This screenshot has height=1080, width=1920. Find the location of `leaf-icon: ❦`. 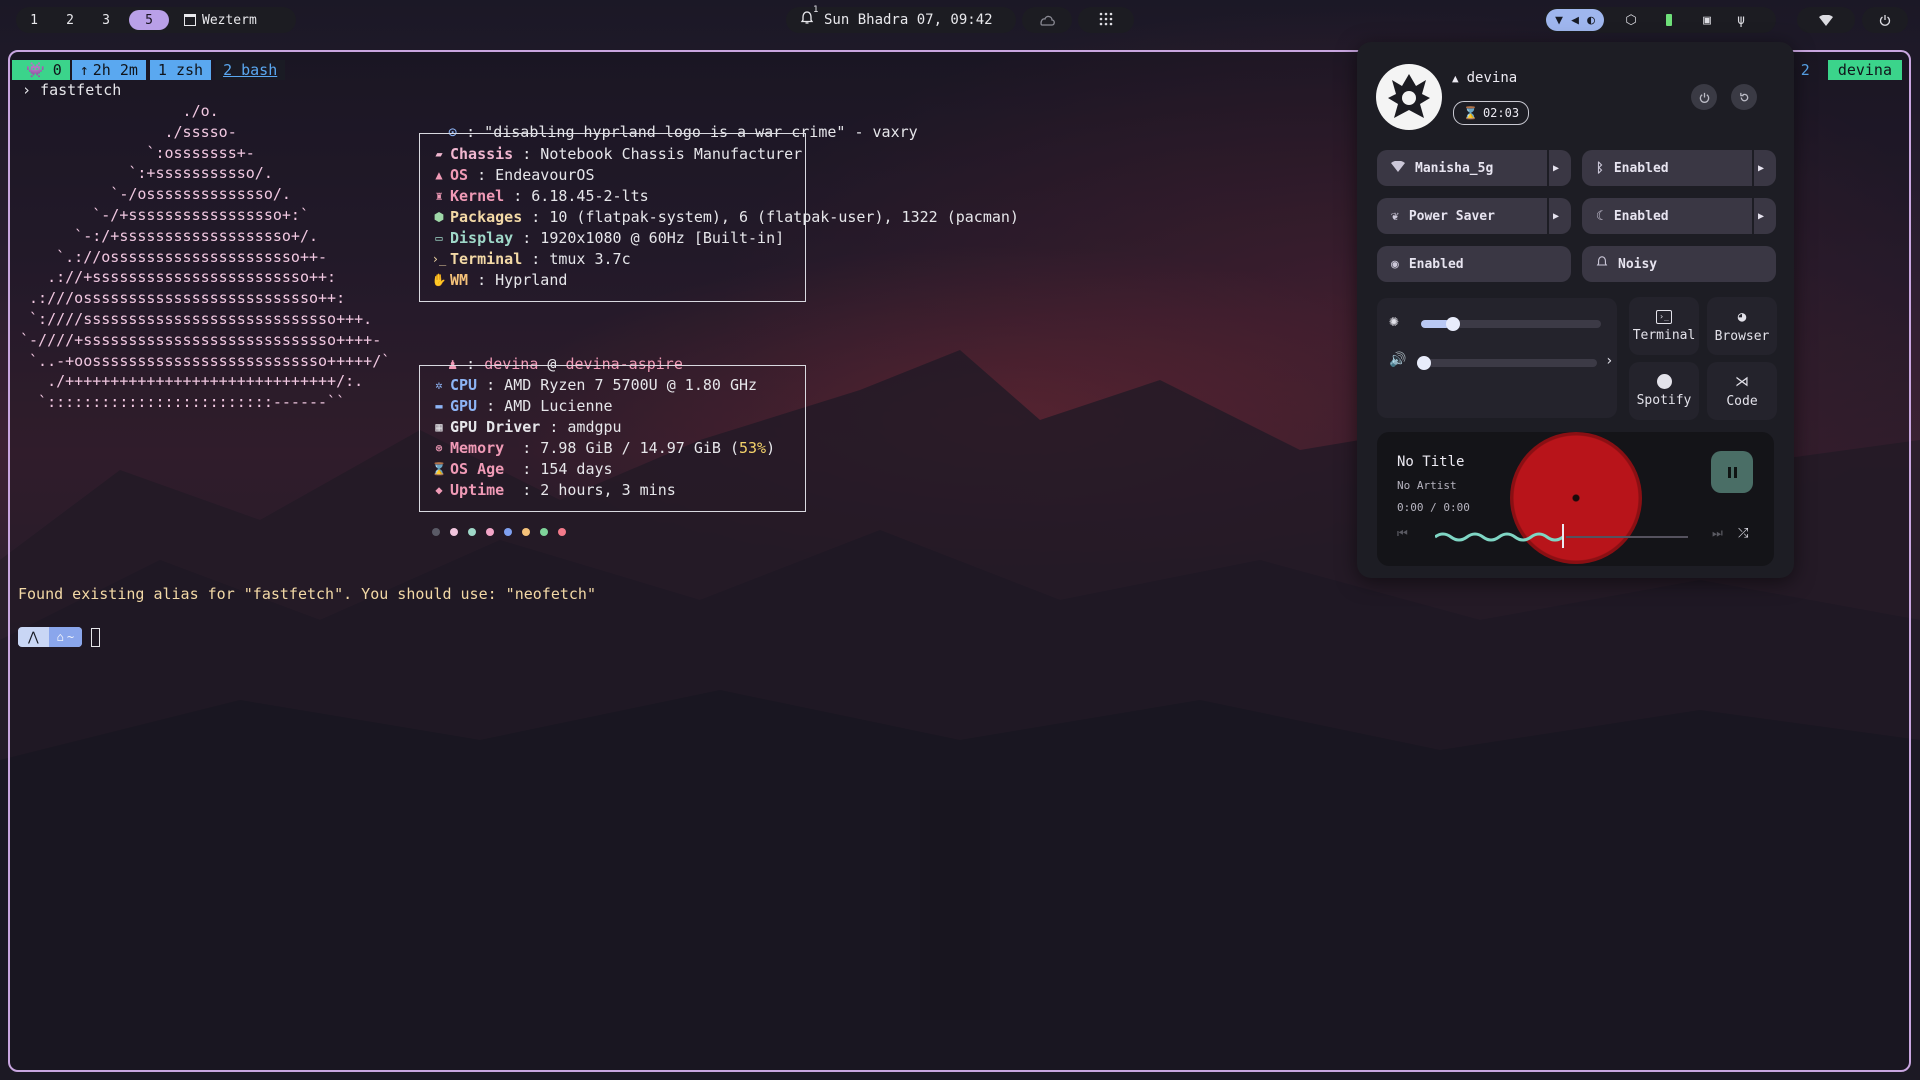

leaf-icon: ❦ is located at coordinates (1395, 216).